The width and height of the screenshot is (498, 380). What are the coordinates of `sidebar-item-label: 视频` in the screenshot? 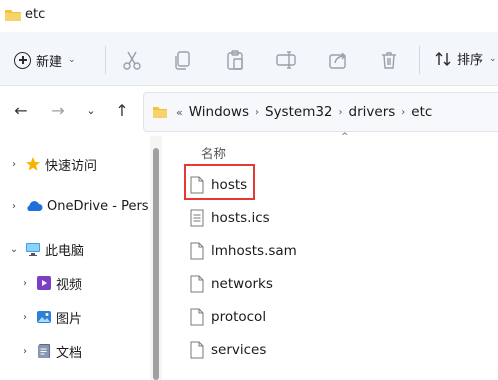 It's located at (69, 285).